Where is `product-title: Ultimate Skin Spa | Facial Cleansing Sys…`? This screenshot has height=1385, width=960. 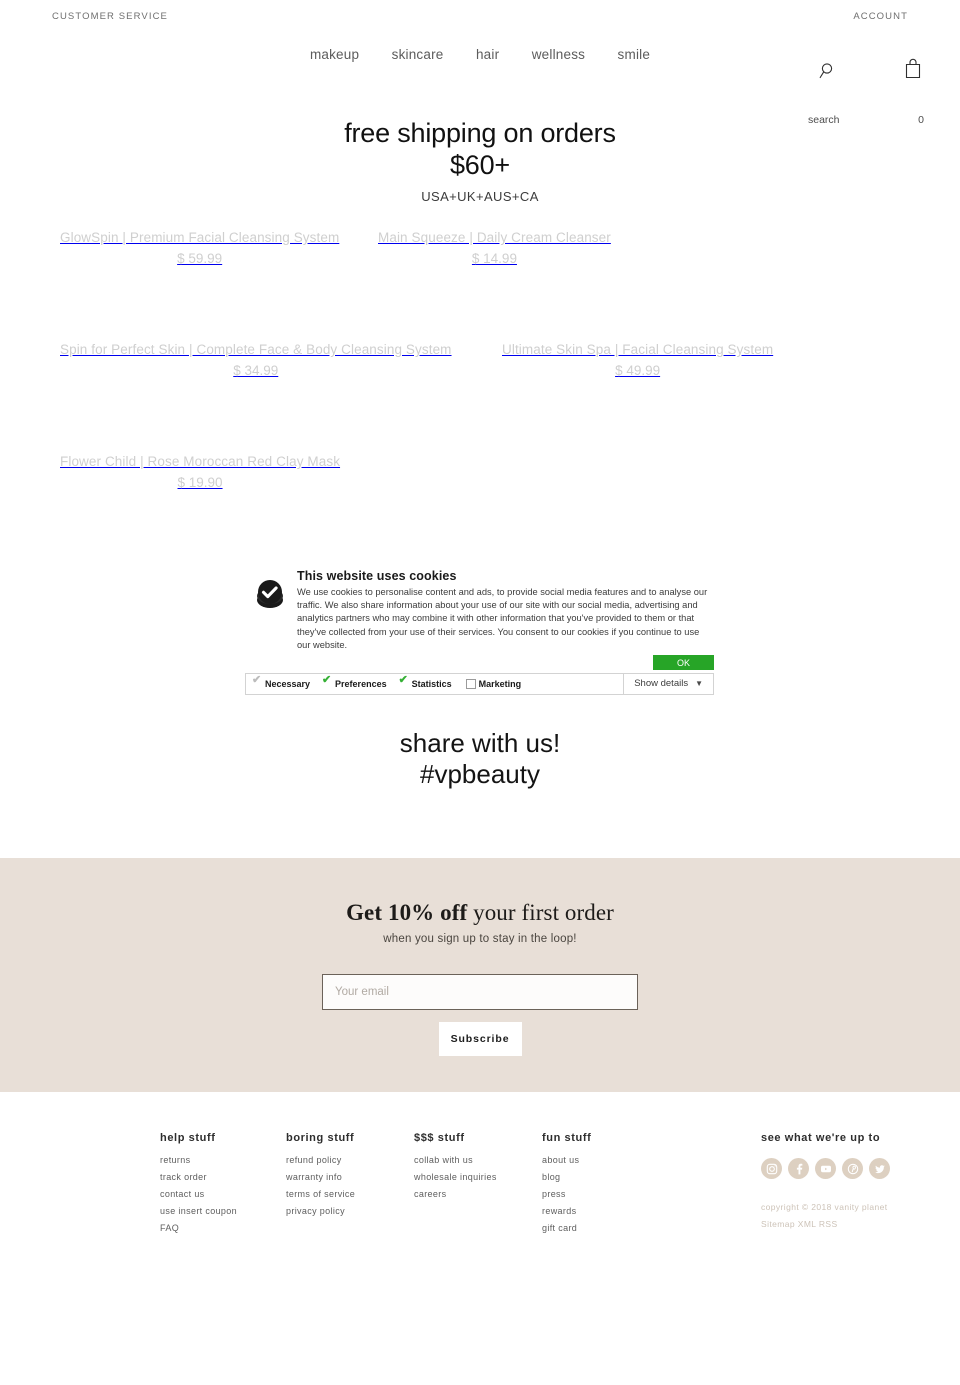 product-title: Ultimate Skin Spa | Facial Cleansing Sys… is located at coordinates (638, 349).